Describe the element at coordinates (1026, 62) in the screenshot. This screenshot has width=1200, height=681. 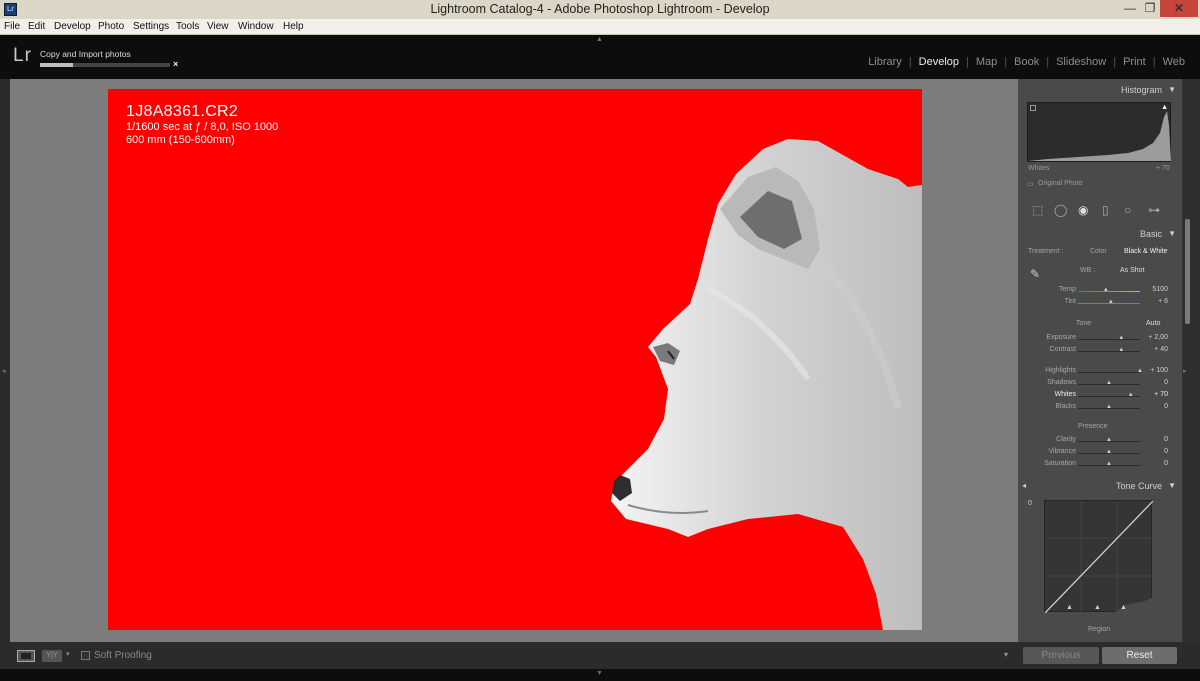
I see `module-book: Book` at that location.